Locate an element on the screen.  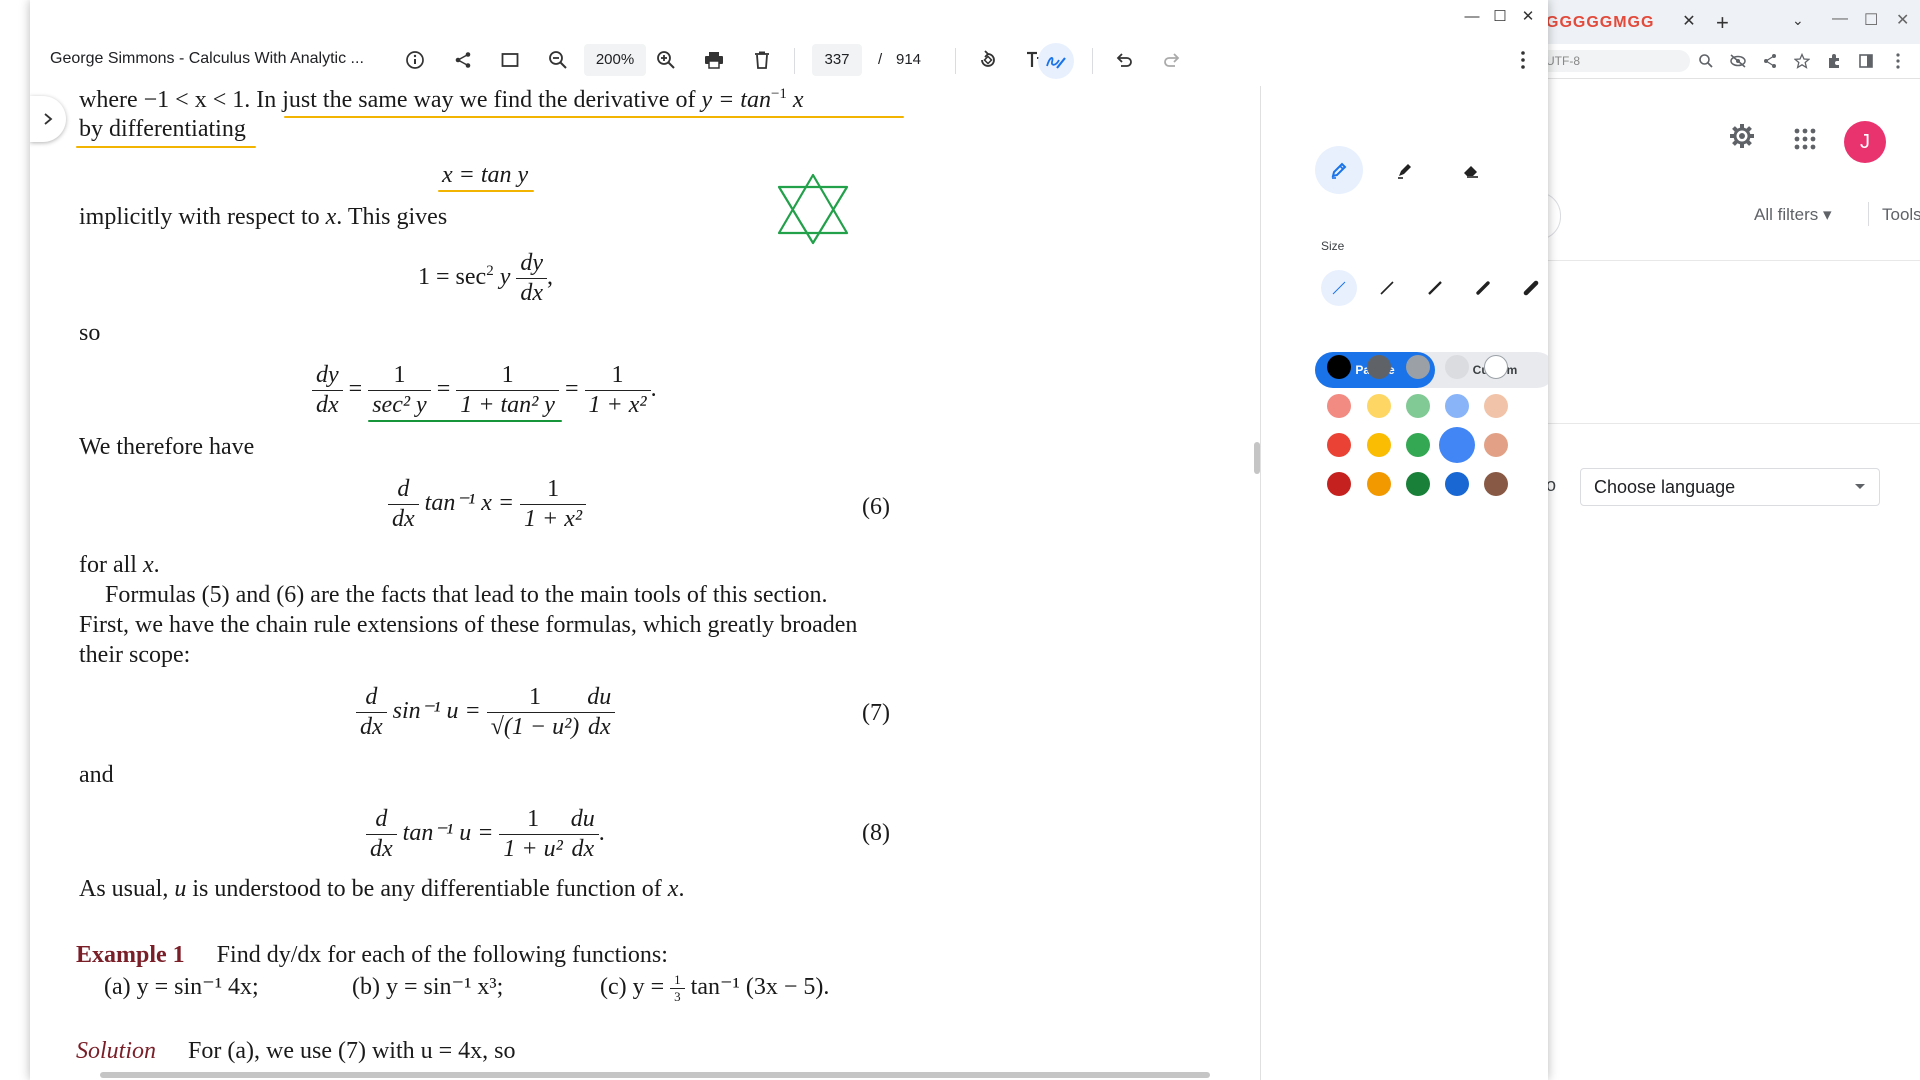
tab-close-button: ✕ is located at coordinates (1689, 22).